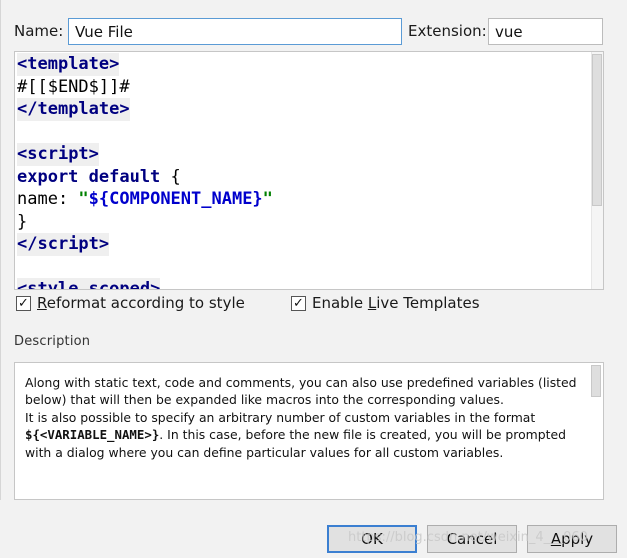 The image size is (627, 558). I want to click on code-token: style scoped, so click(89, 284).